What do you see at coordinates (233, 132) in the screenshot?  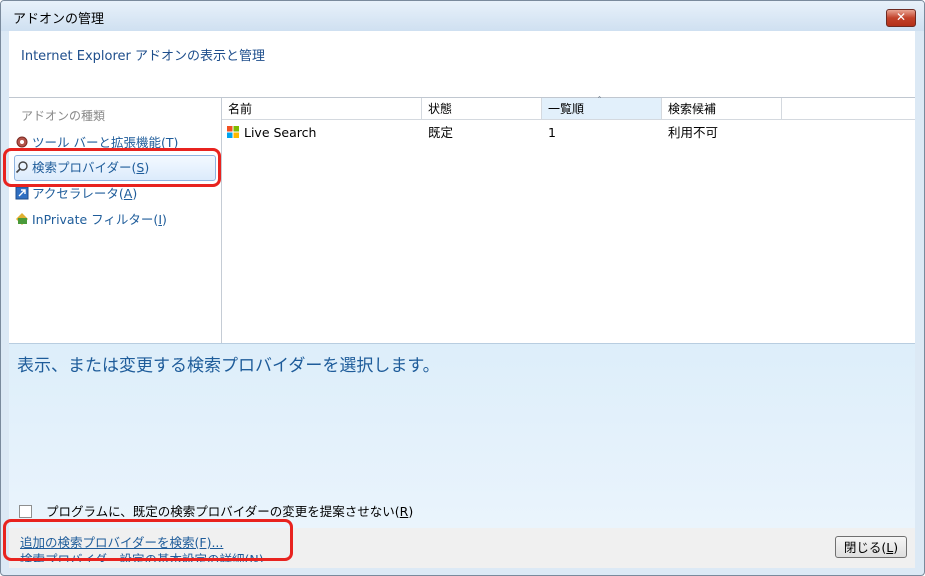 I see `windows-logo-icon` at bounding box center [233, 132].